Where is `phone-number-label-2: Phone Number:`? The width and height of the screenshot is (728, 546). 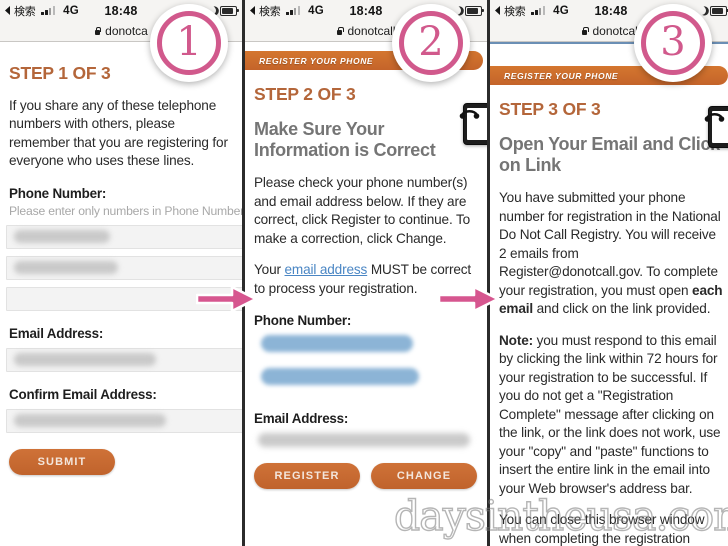
phone-number-label-2: Phone Number: is located at coordinates (303, 321).